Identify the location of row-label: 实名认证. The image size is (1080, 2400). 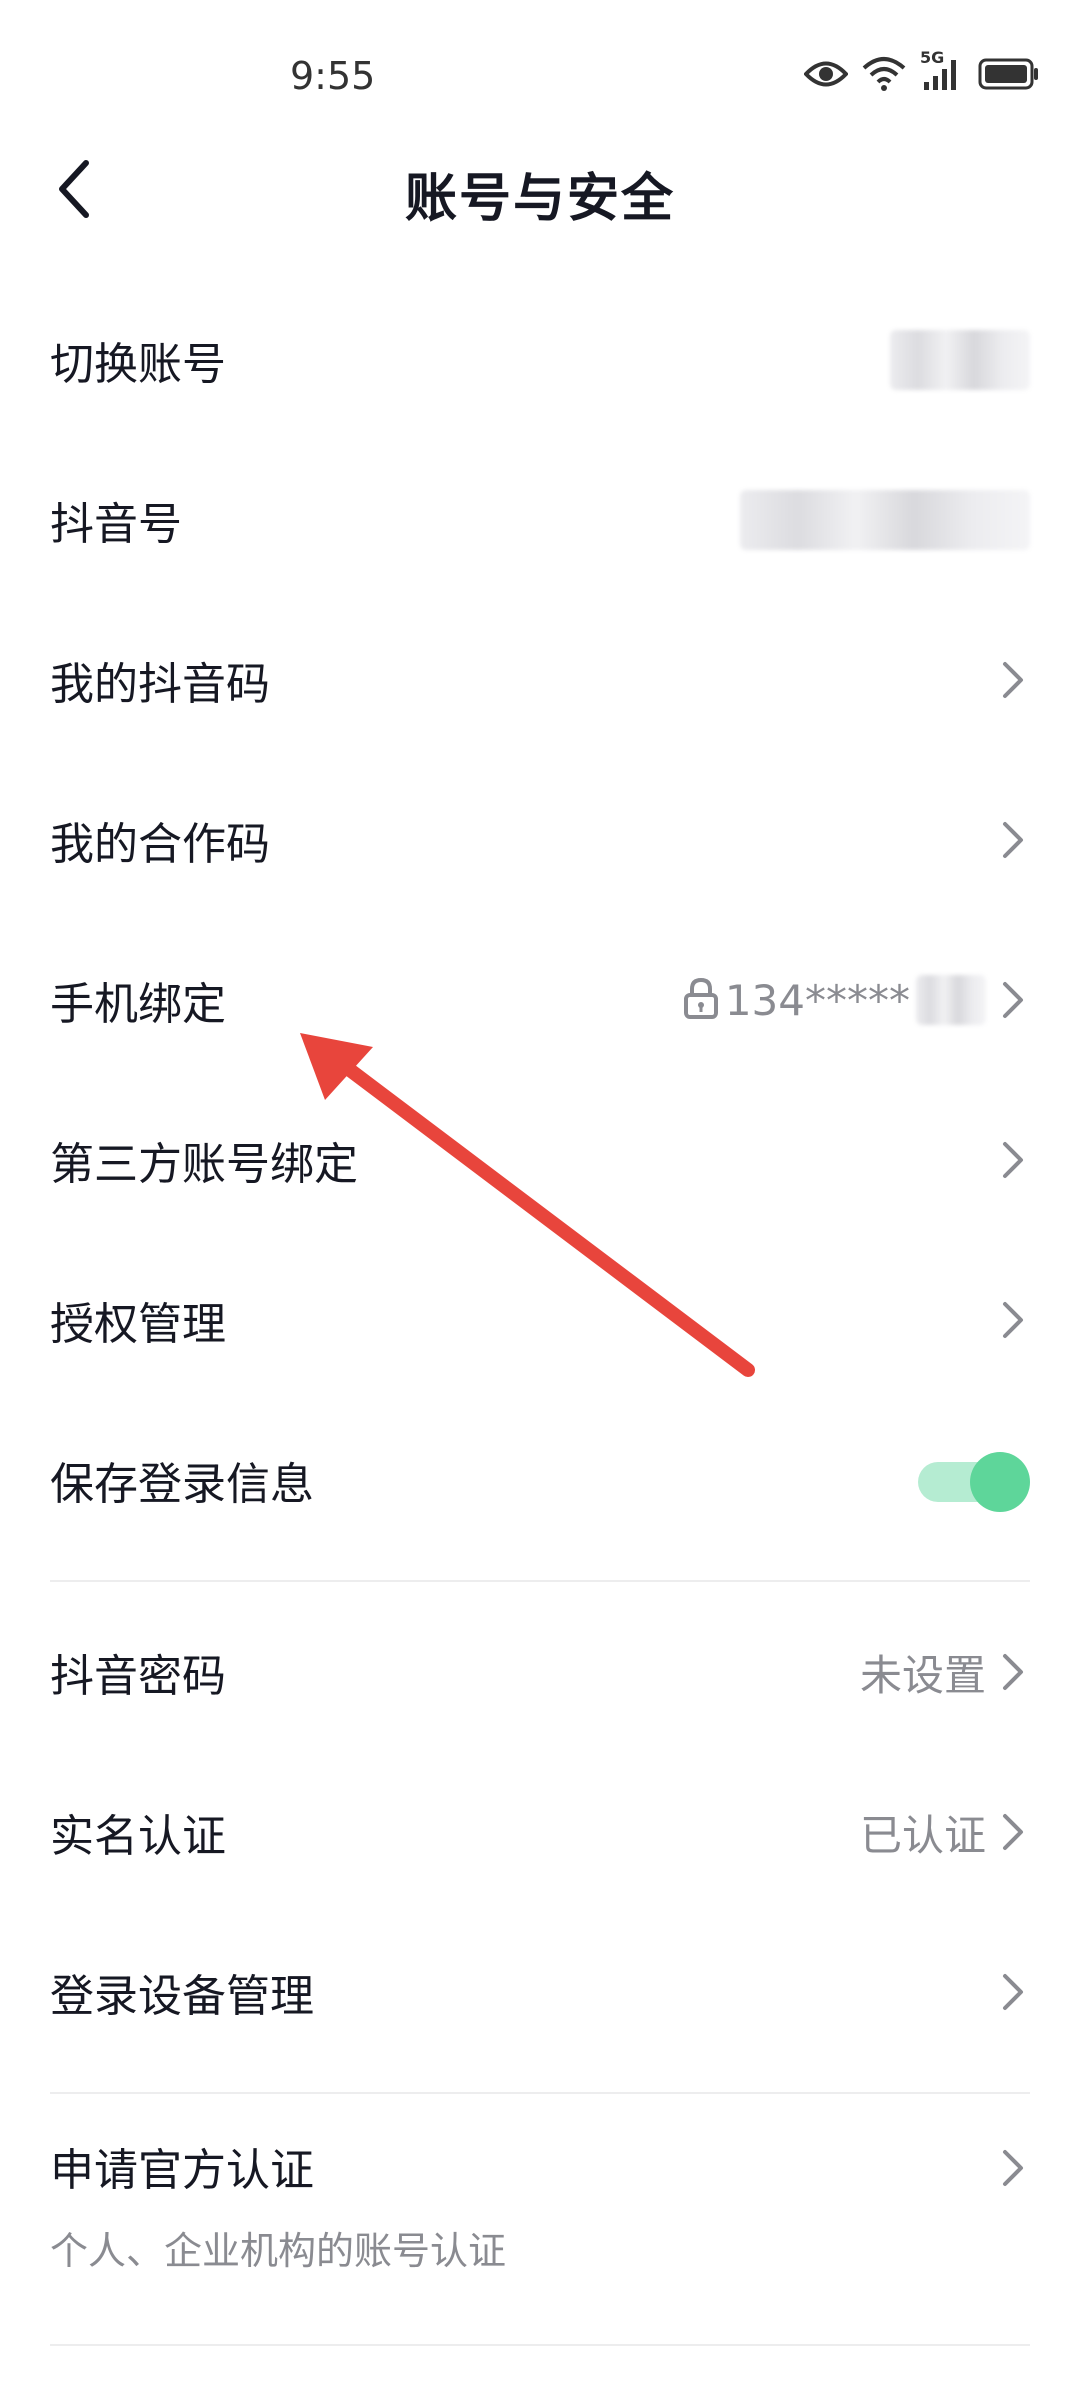
(138, 1836).